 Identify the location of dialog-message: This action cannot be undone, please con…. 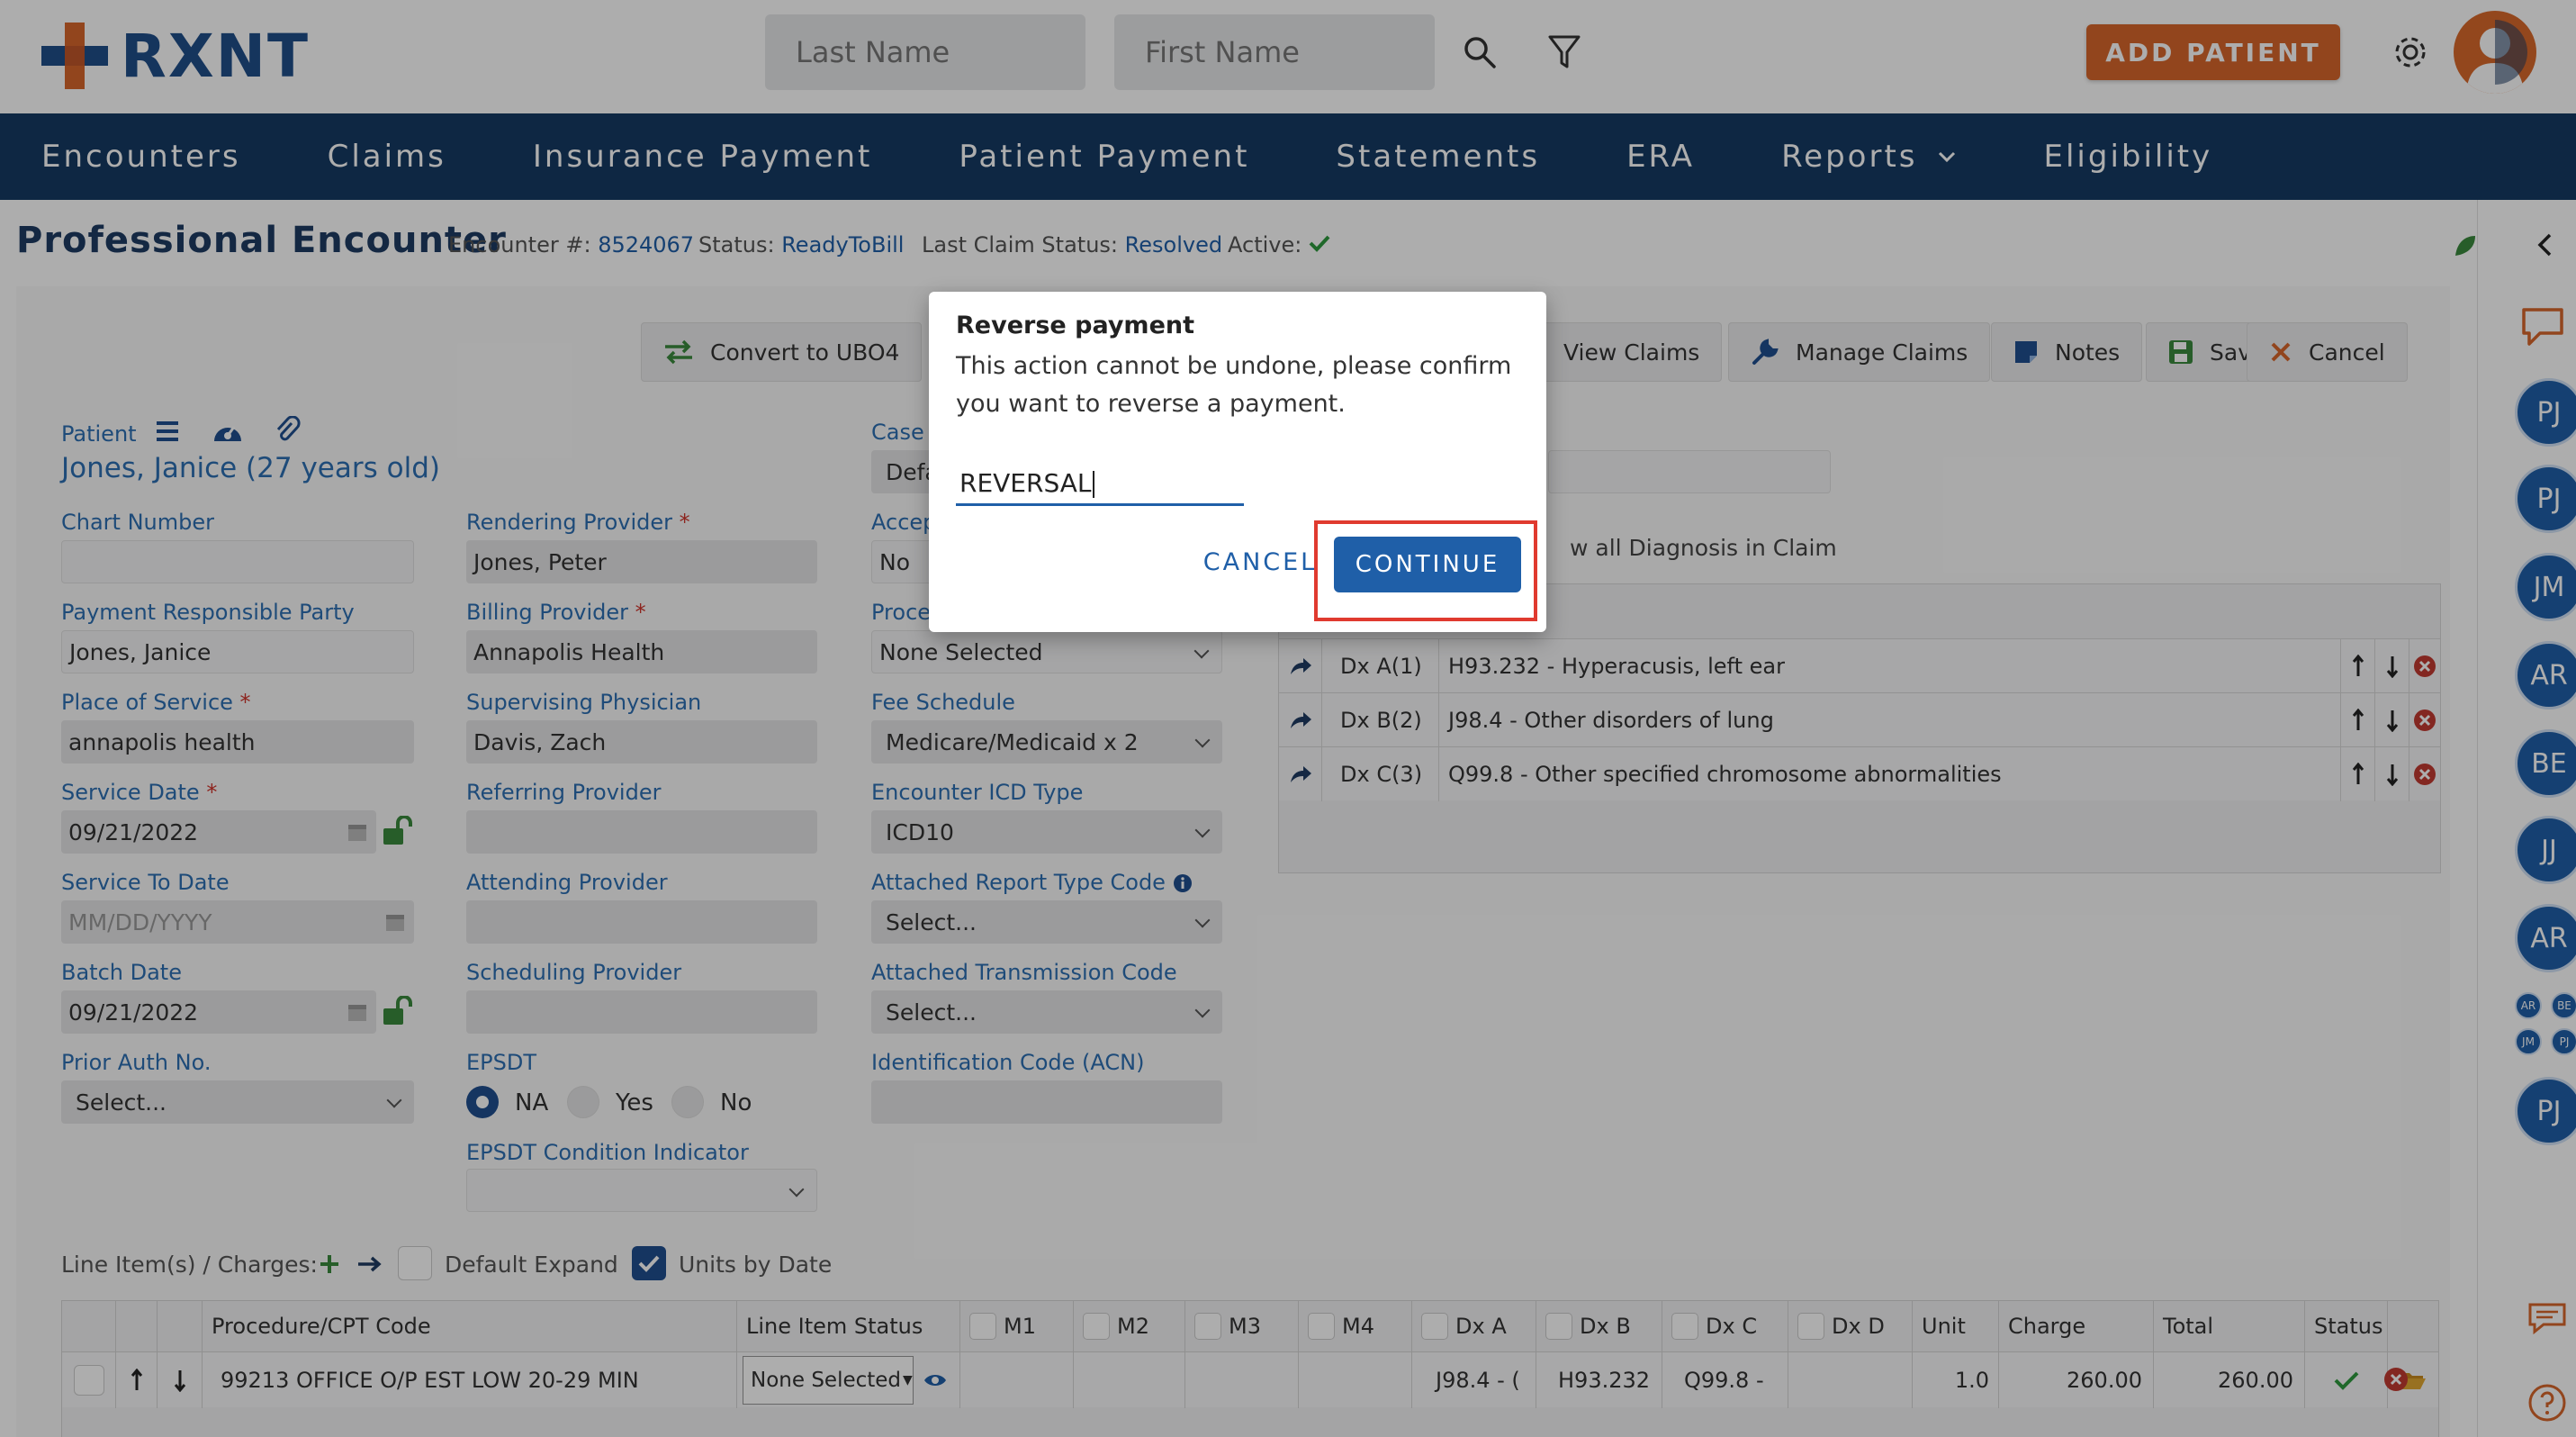
(1234, 385).